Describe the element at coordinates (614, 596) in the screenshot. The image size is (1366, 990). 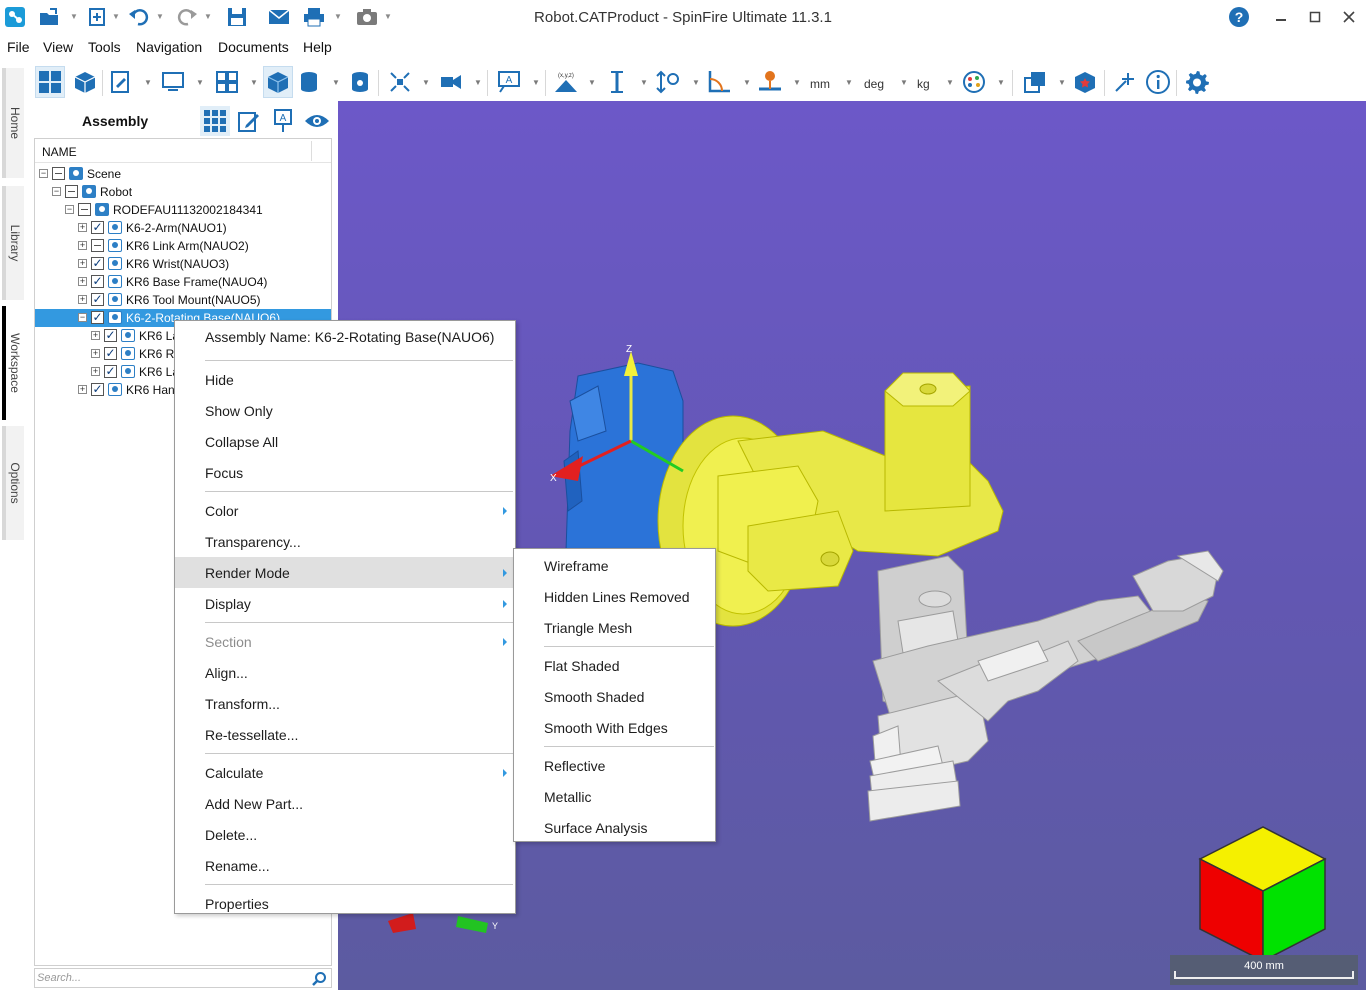
I see `render-mode-hidden-lines-removed: Hidden Lines Removed` at that location.